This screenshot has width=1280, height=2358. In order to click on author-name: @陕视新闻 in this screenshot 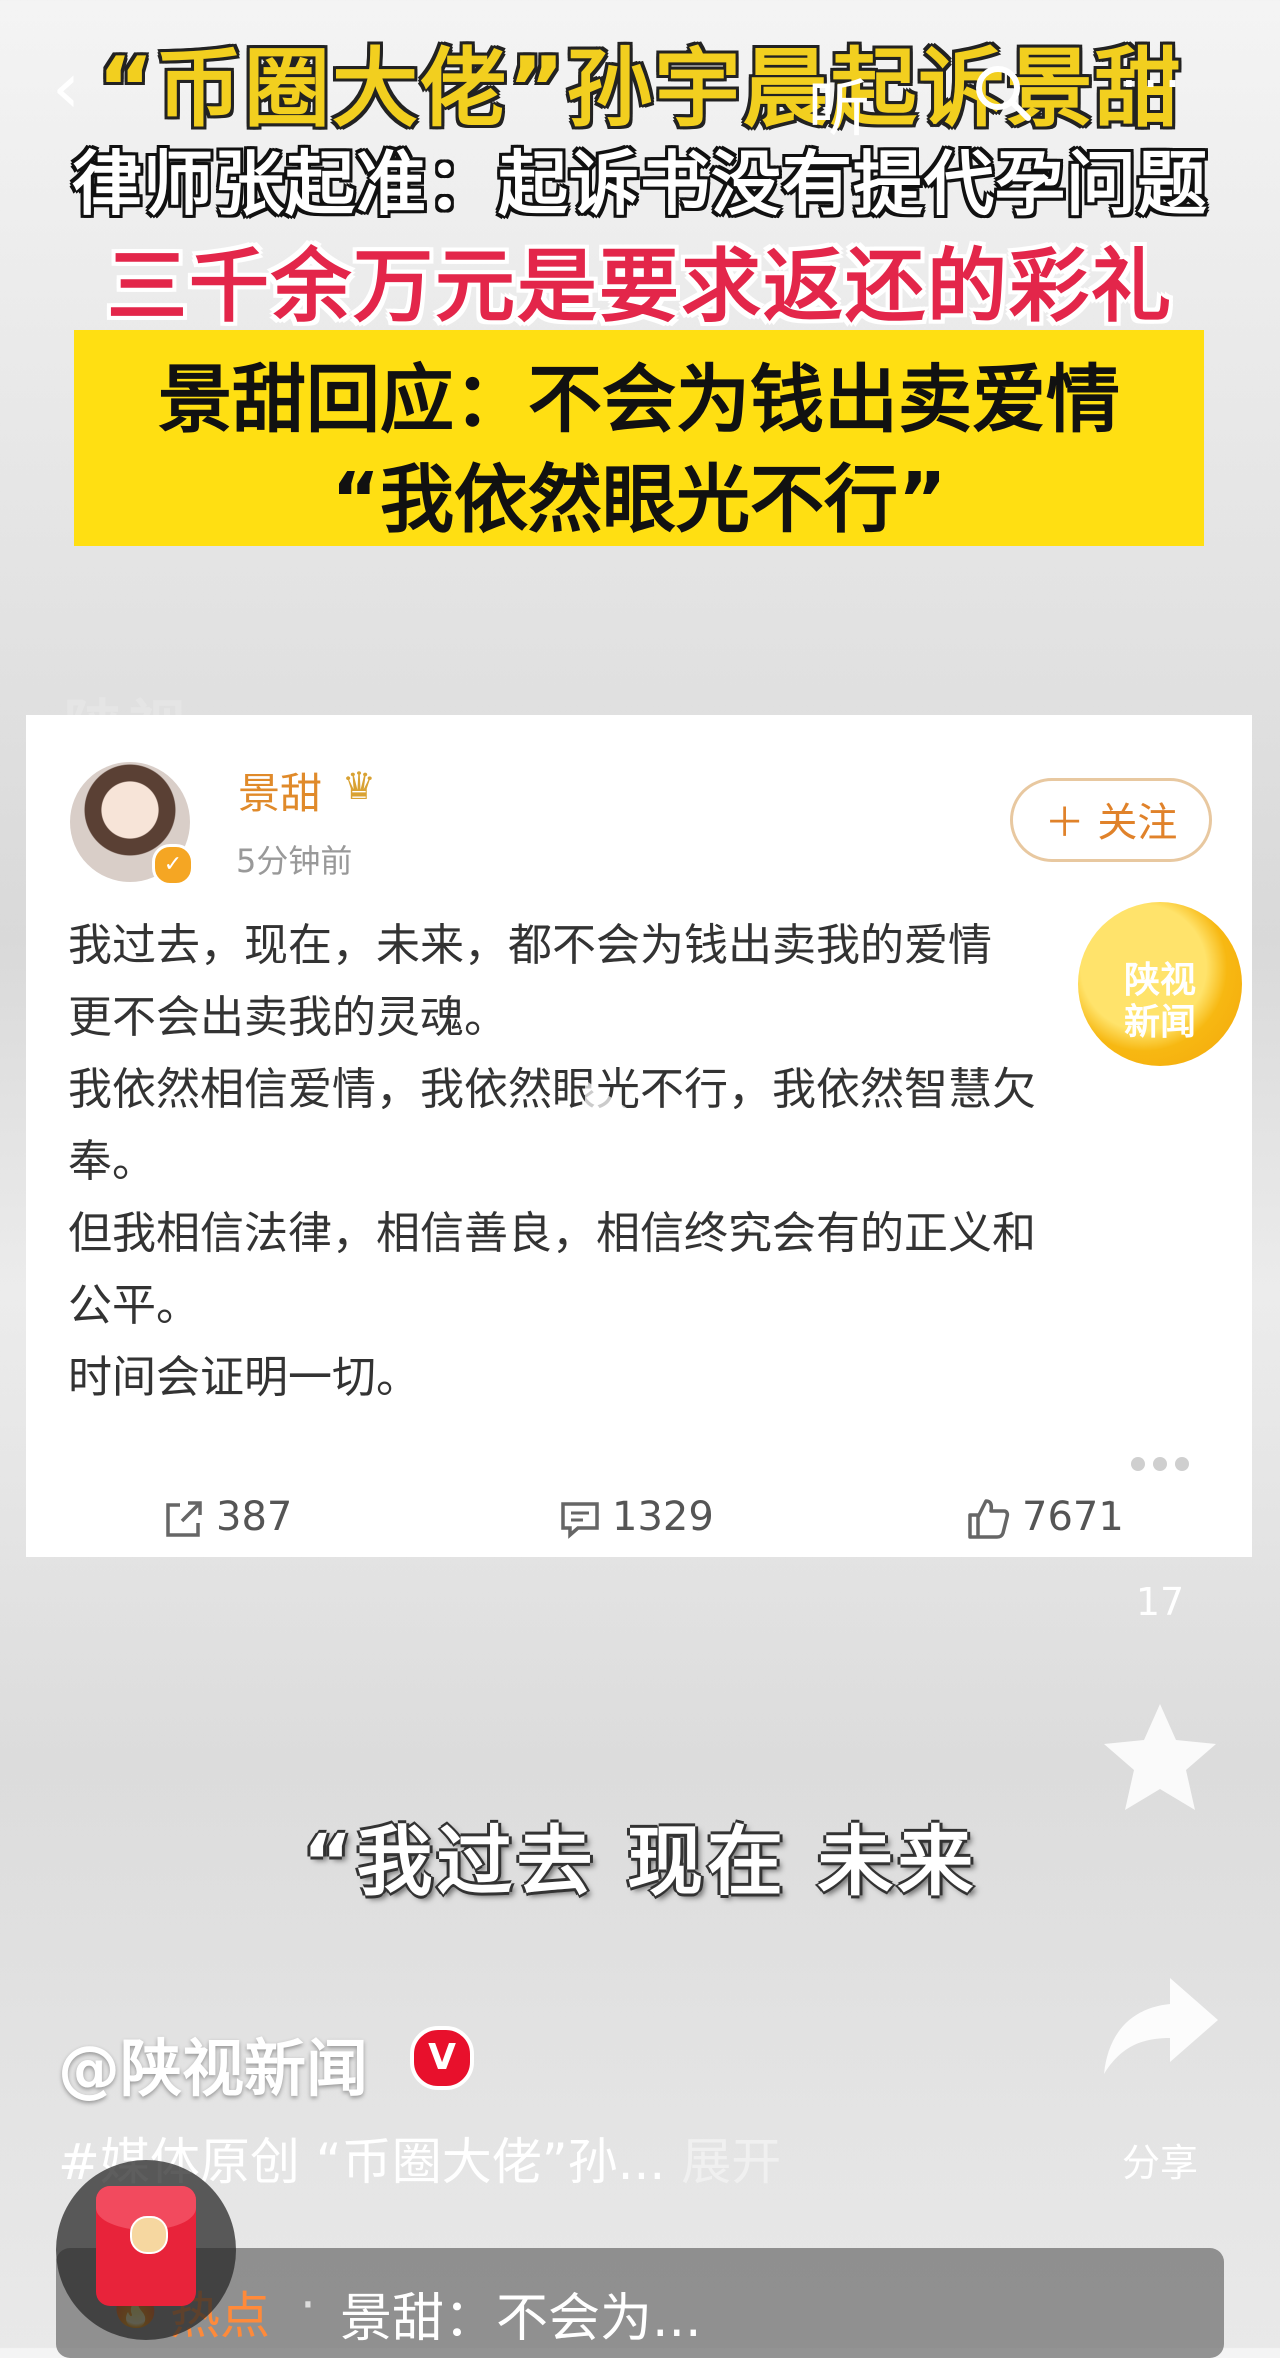, I will do `click(213, 2063)`.